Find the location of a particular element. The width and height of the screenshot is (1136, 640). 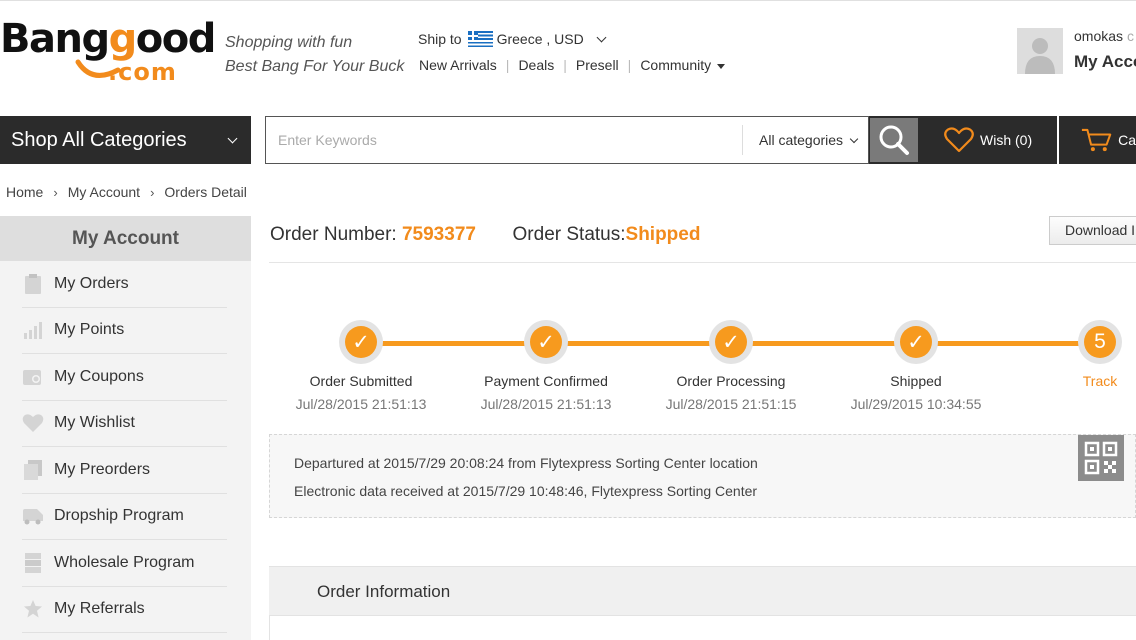

qr-code-icon is located at coordinates (1101, 458).